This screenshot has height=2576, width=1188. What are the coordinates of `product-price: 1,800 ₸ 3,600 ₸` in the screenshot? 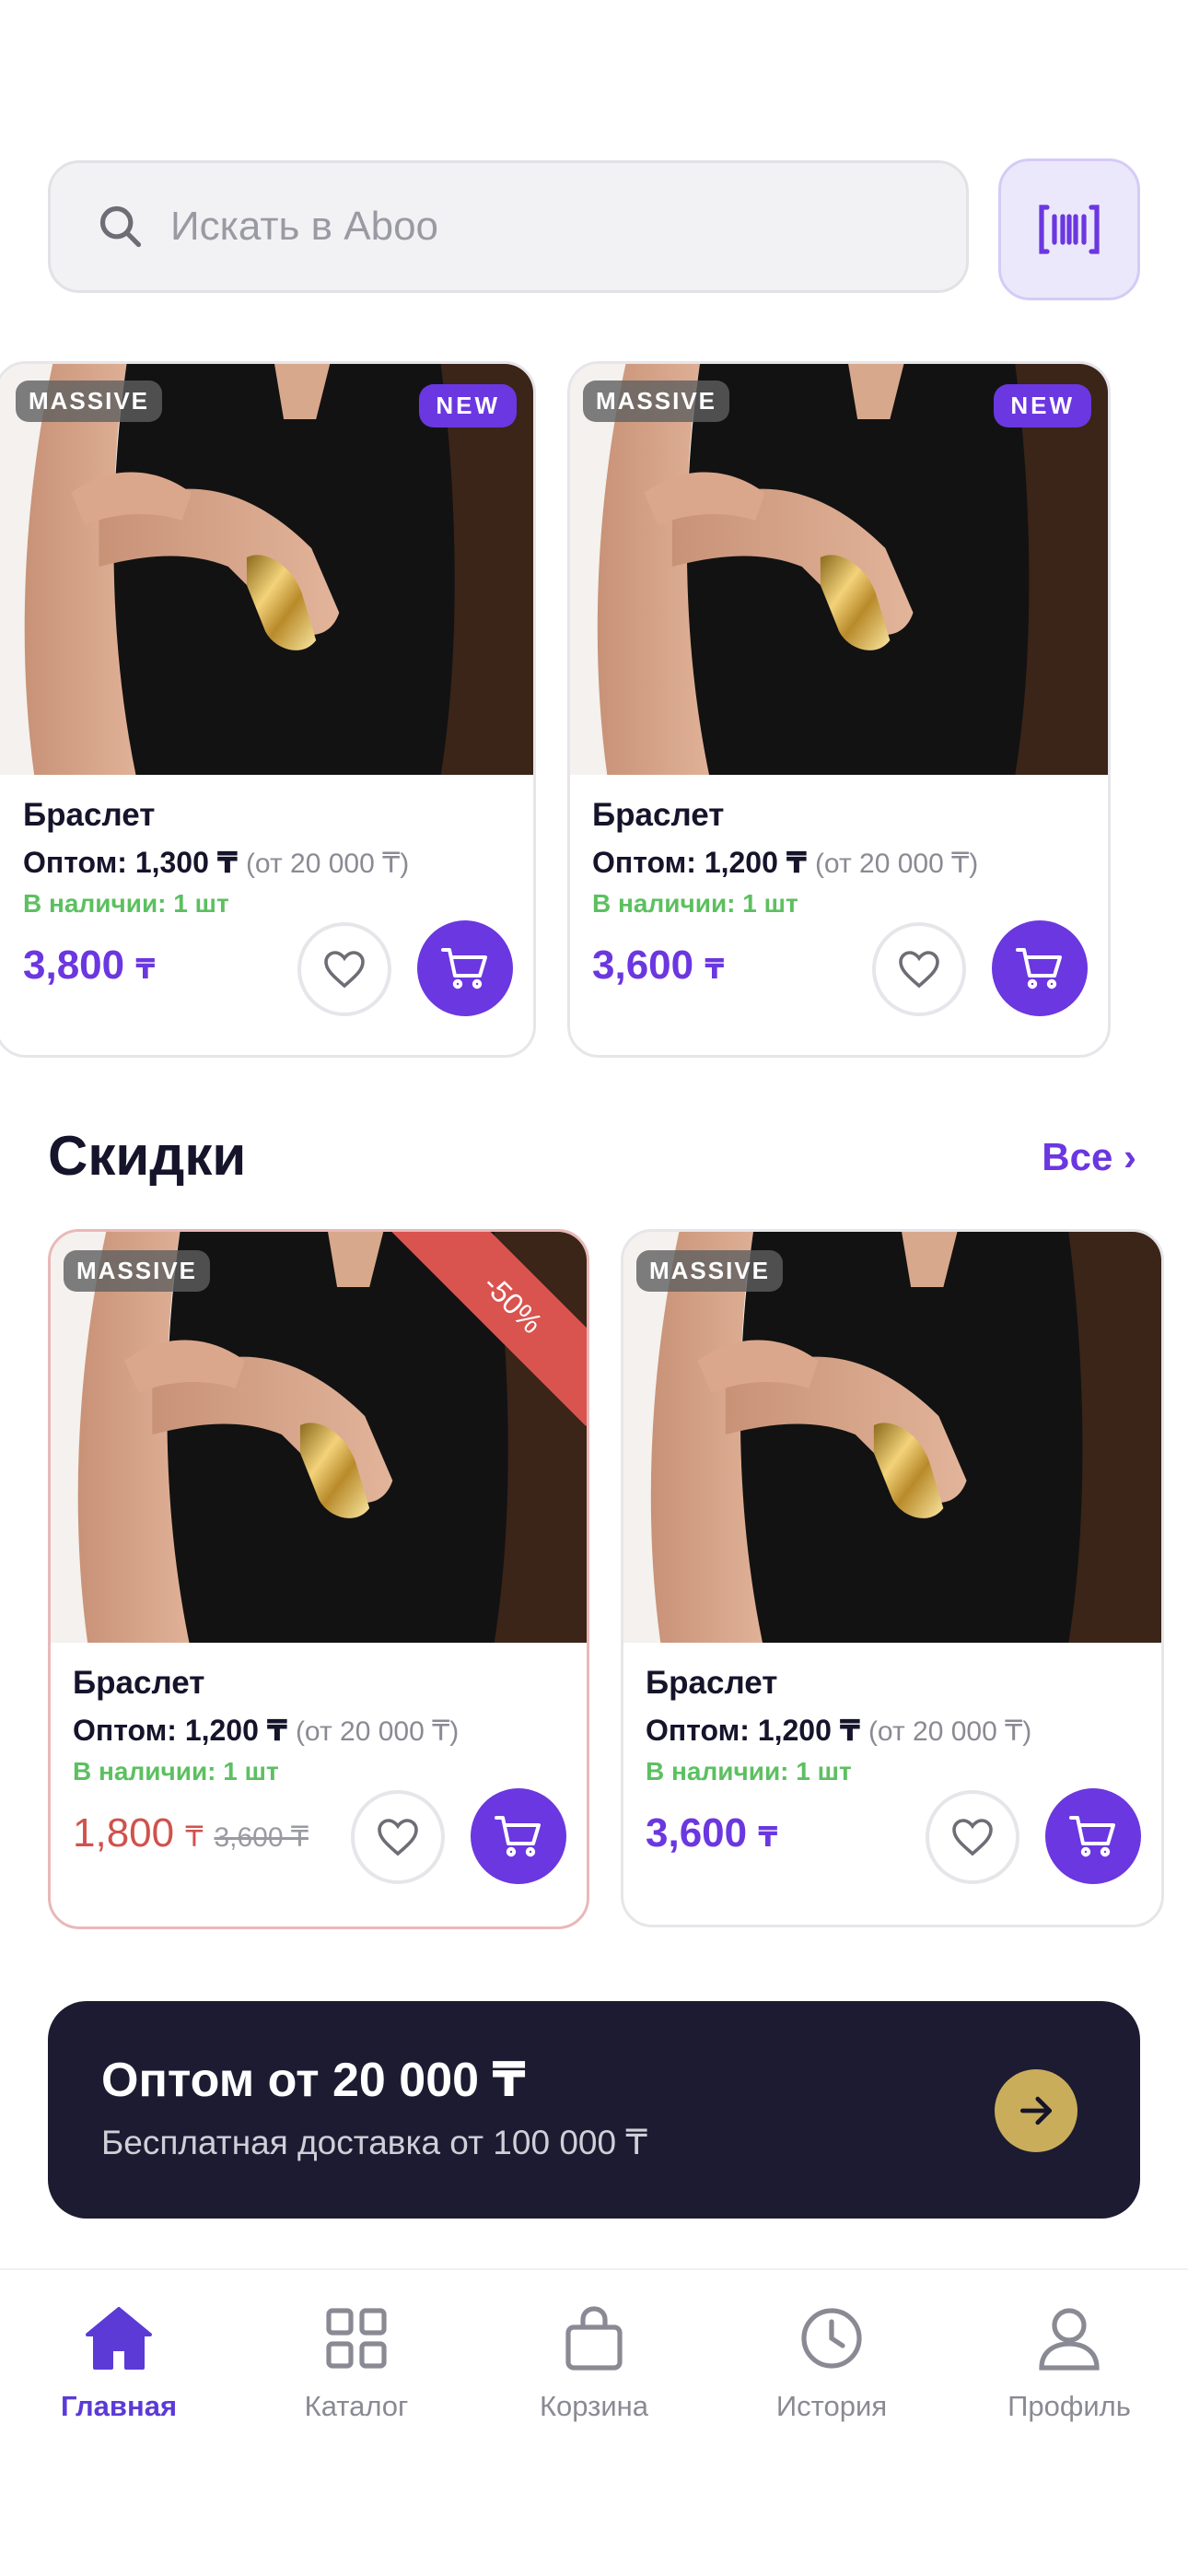 It's located at (191, 1833).